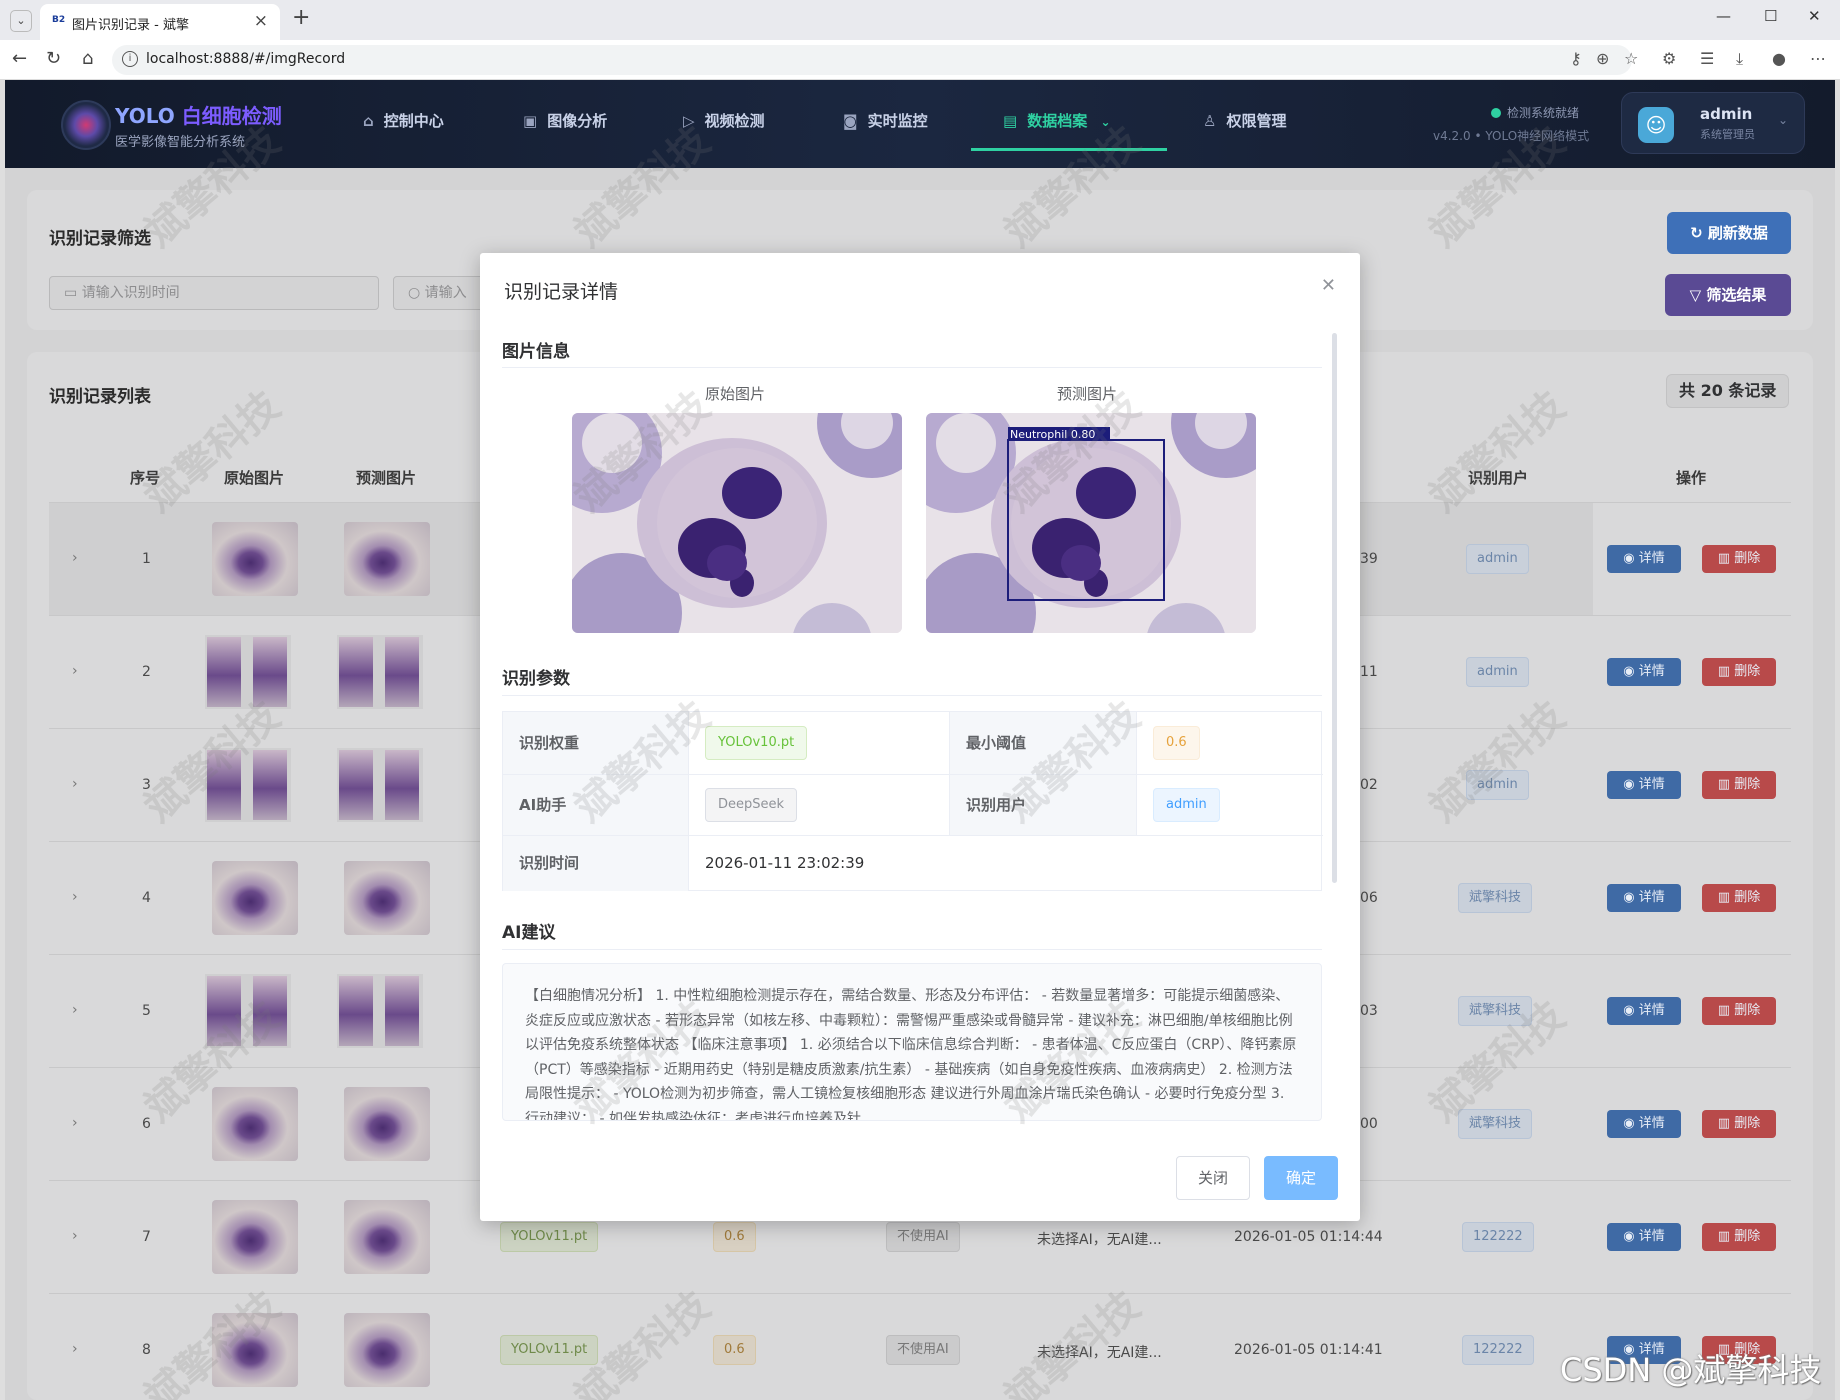 This screenshot has width=1840, height=1400. What do you see at coordinates (1779, 58) in the screenshot?
I see `profile-icon: ●` at bounding box center [1779, 58].